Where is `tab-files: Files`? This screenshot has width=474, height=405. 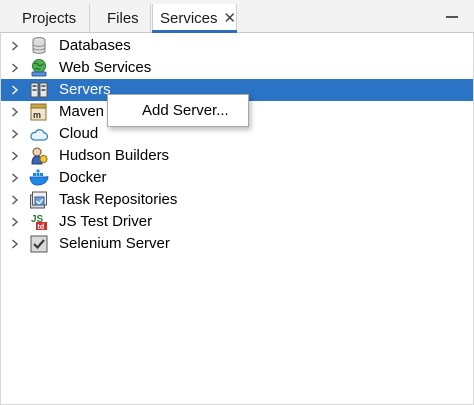 tab-files: Files is located at coordinates (121, 18).